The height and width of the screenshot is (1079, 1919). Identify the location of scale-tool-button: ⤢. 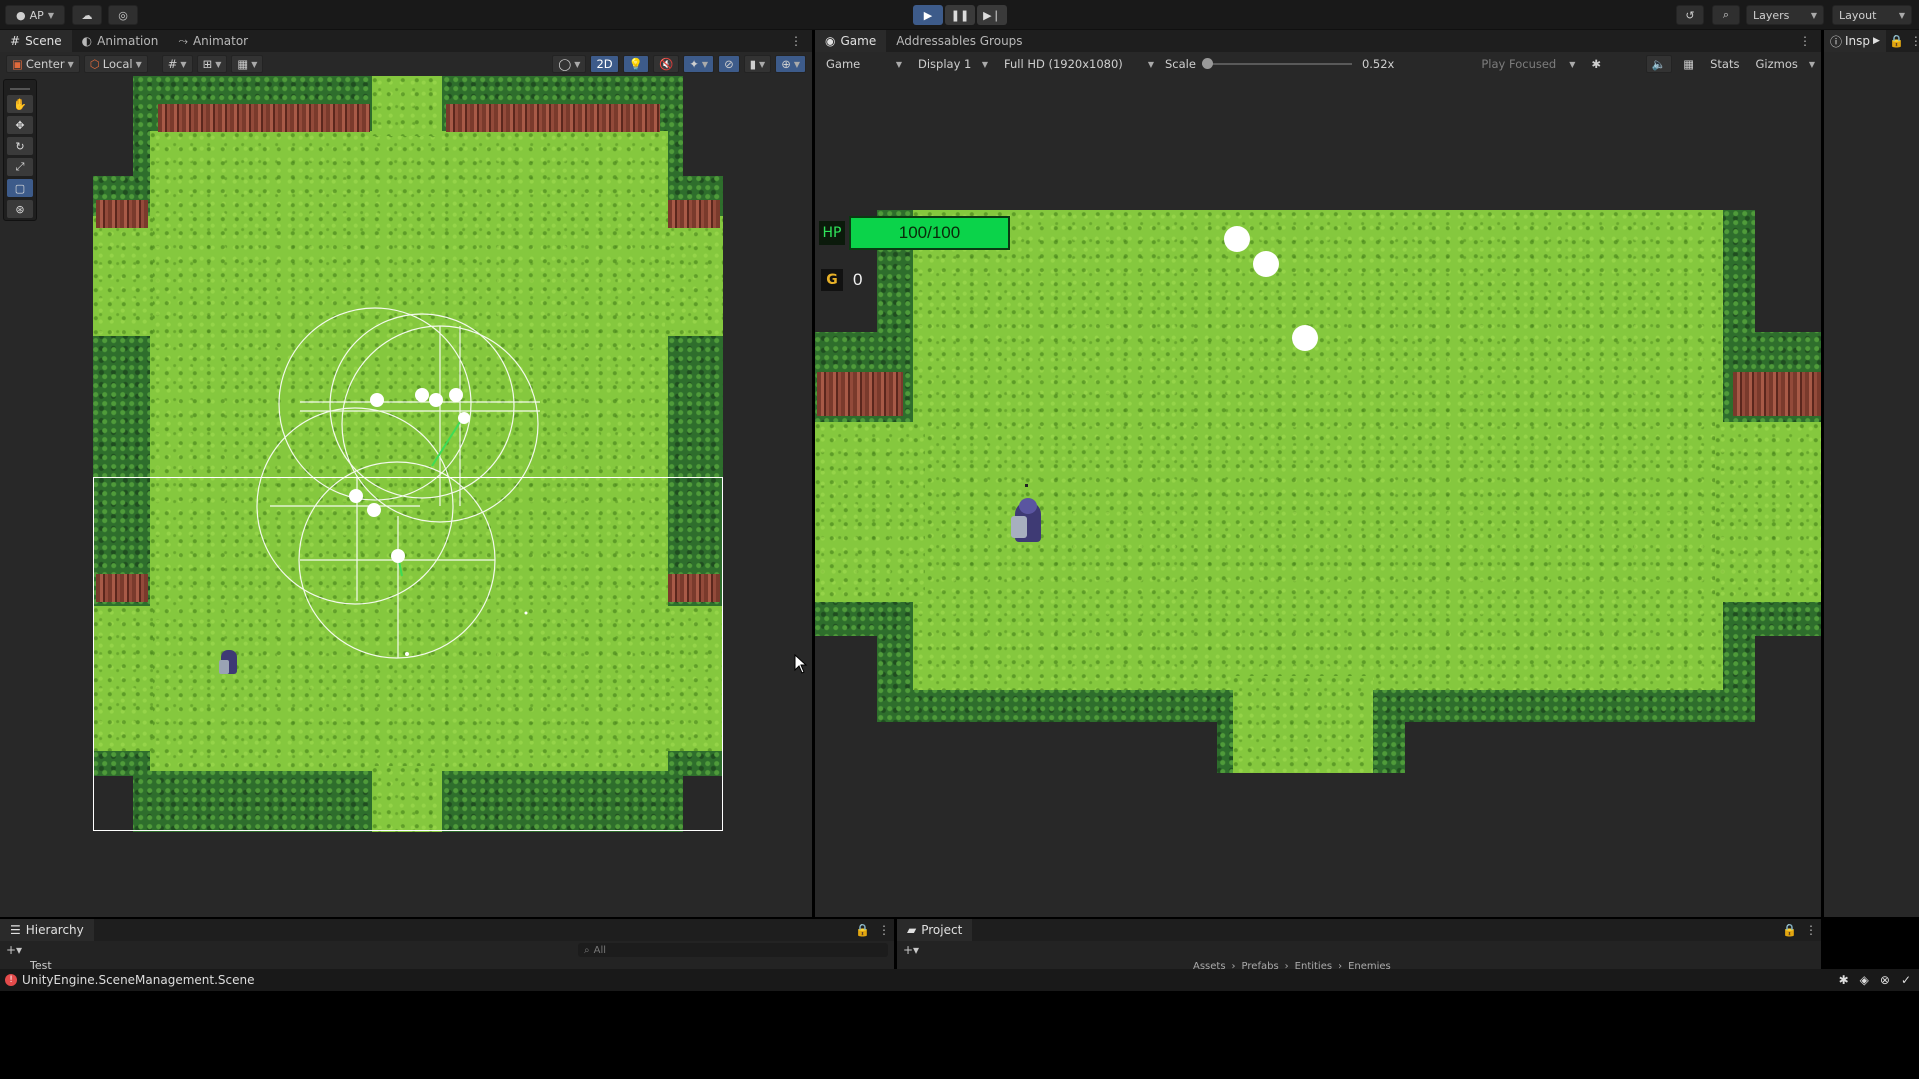
(20, 167).